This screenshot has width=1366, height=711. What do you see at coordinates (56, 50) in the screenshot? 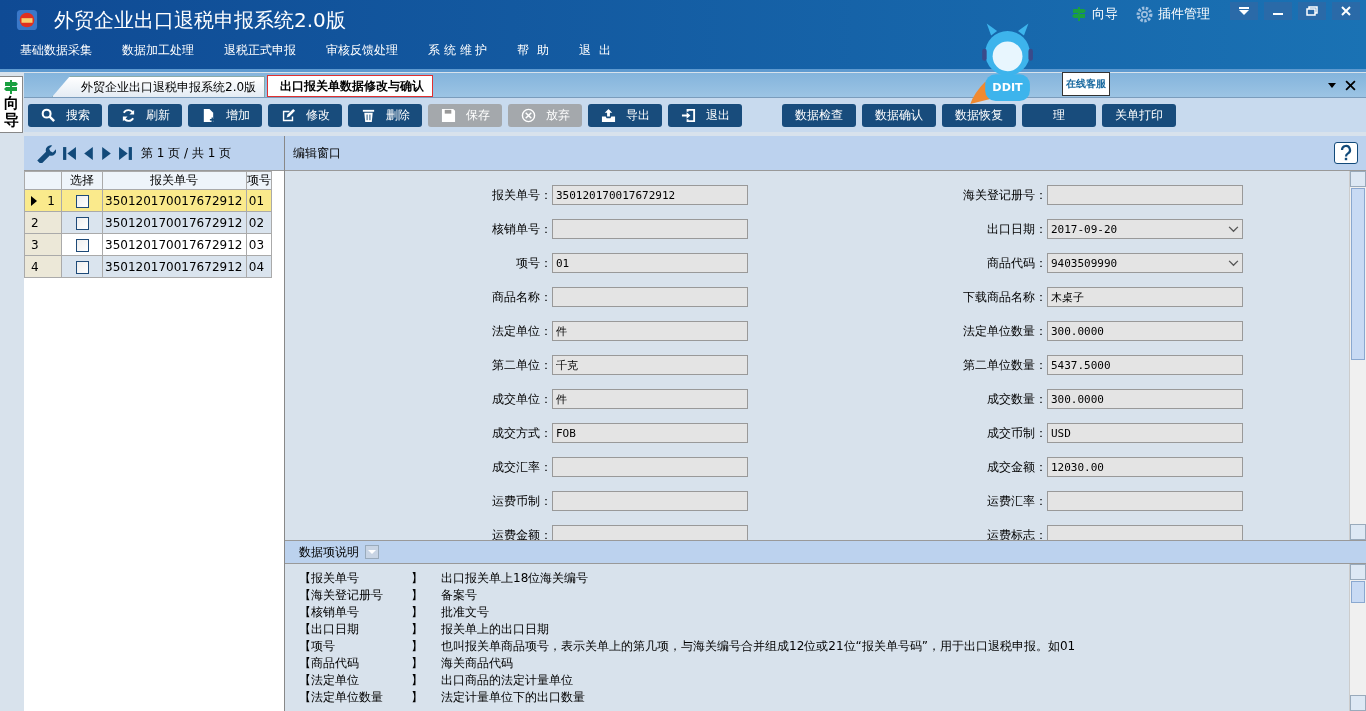
I see `menu-item: 基础数据采集` at bounding box center [56, 50].